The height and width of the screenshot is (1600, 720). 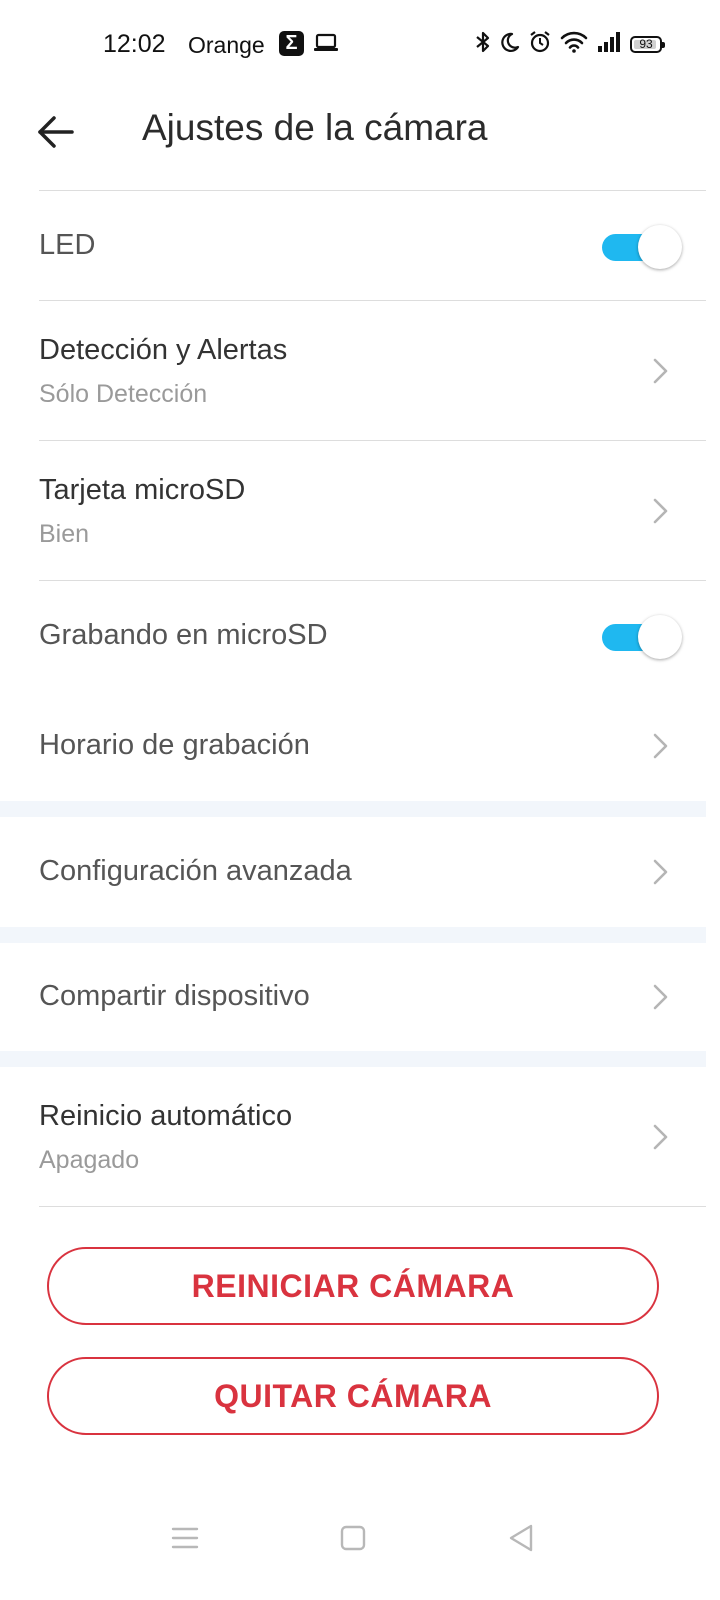 I want to click on back-button, so click(x=56, y=132).